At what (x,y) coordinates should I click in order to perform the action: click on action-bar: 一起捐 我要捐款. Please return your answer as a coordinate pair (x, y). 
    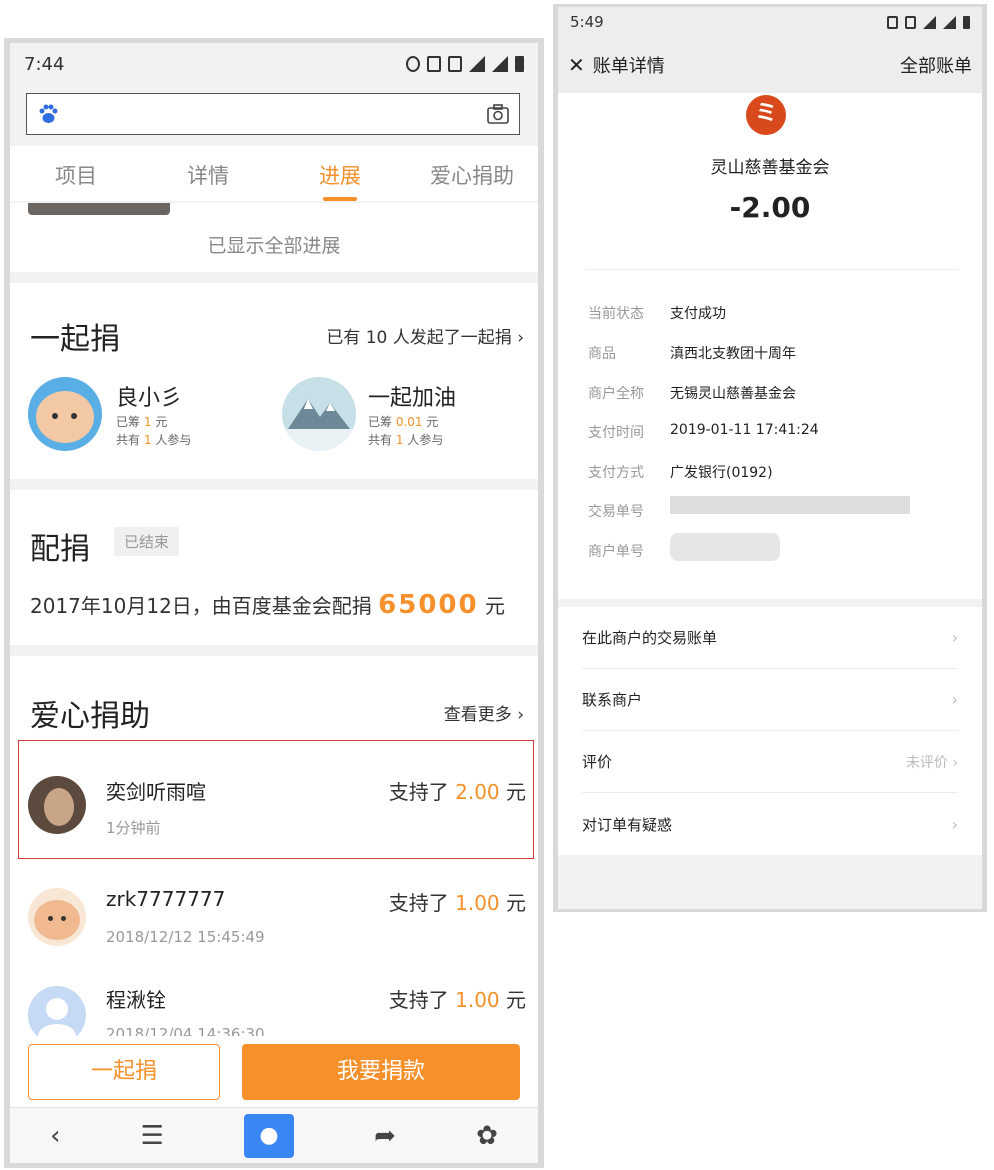
    Looking at the image, I should click on (274, 1072).